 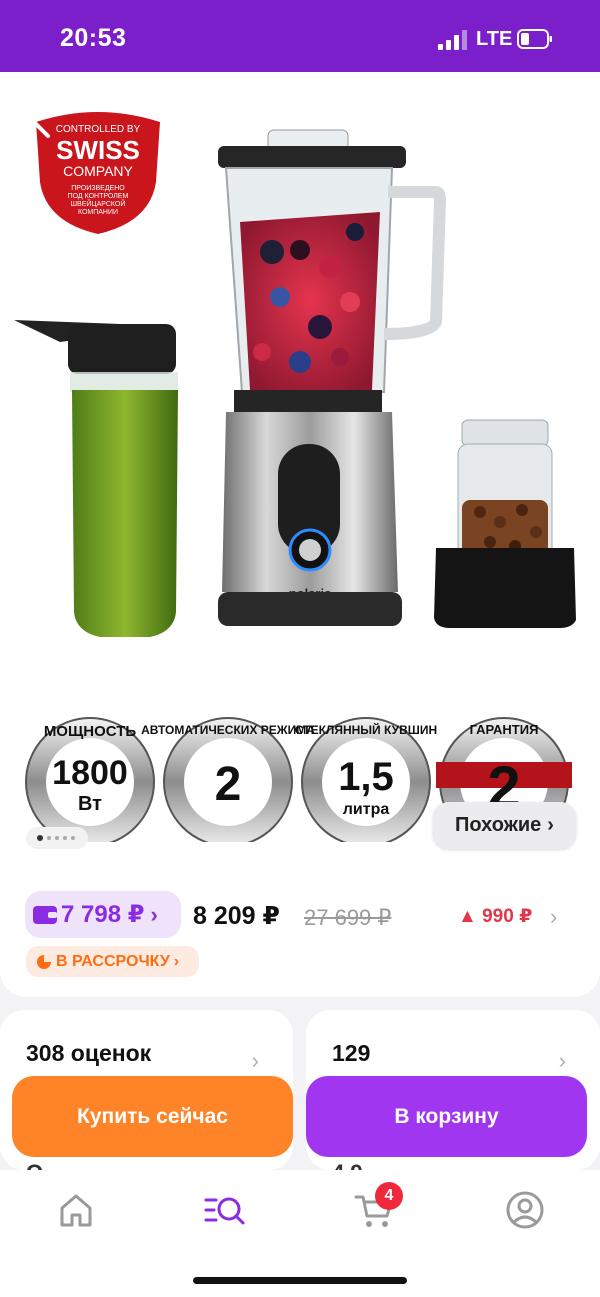 I want to click on svg-text: АВТОМАТИЧЕСКИХ РЕЖИМА, so click(x=228, y=730).